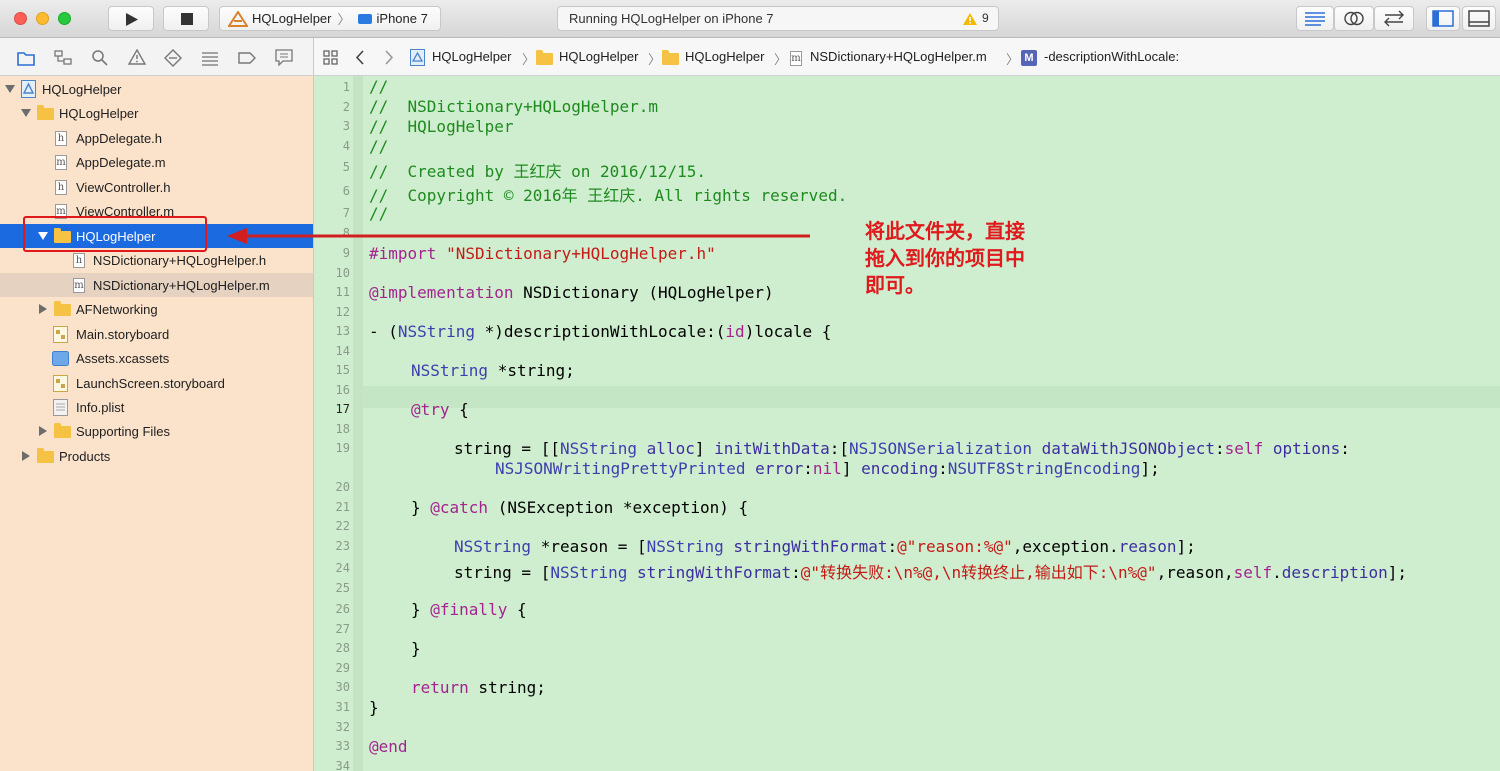 The image size is (1500, 771). Describe the element at coordinates (970, 19) in the screenshot. I see `warning-icon` at that location.